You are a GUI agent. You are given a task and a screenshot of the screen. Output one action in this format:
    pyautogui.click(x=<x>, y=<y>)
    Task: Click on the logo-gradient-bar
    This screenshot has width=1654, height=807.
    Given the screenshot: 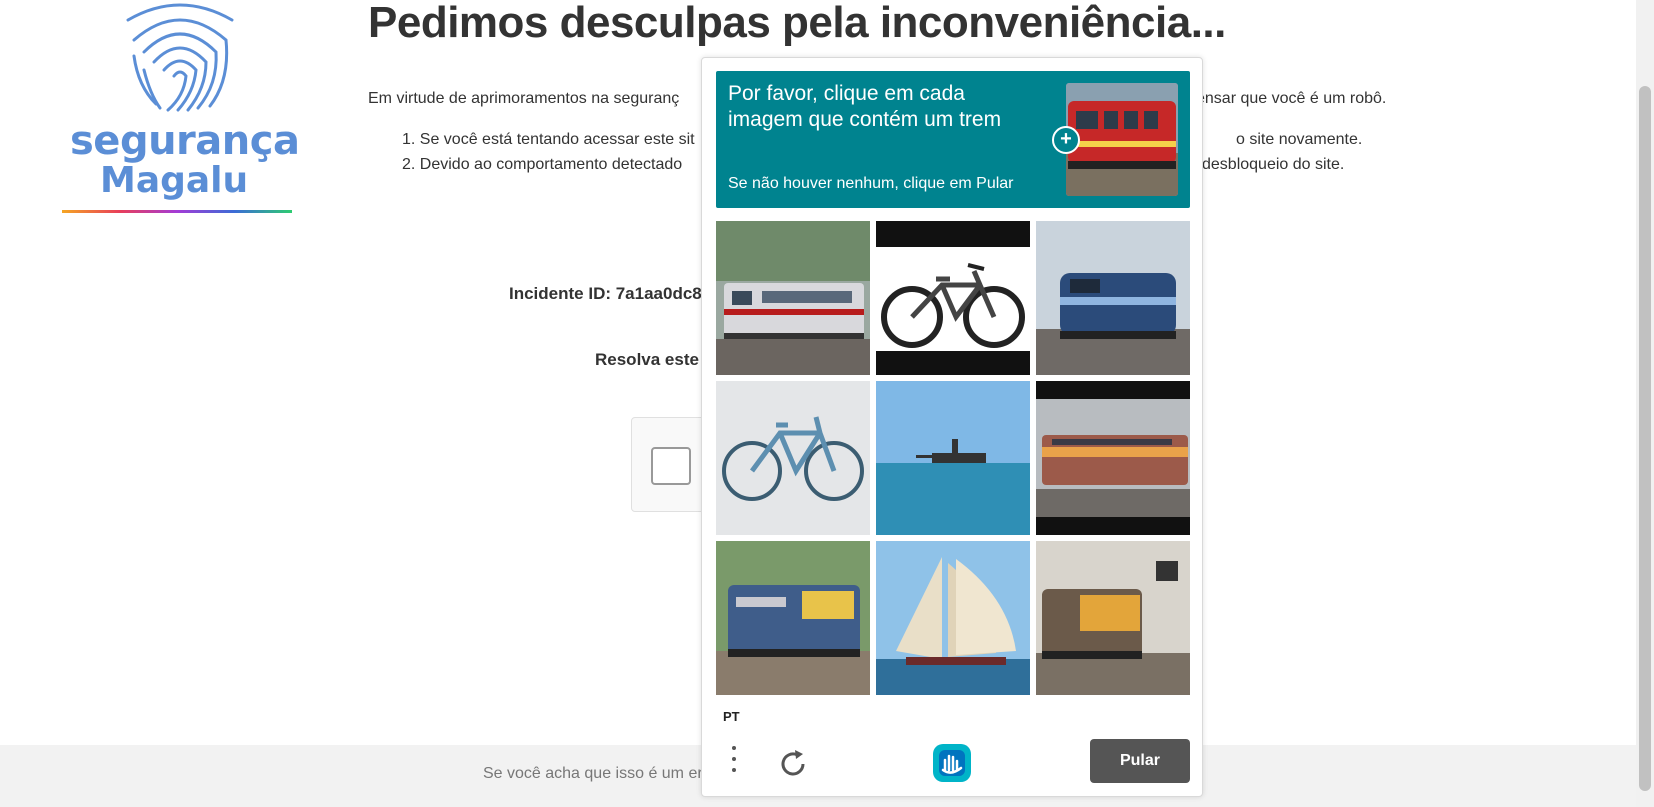 What is the action you would take?
    pyautogui.click(x=177, y=211)
    